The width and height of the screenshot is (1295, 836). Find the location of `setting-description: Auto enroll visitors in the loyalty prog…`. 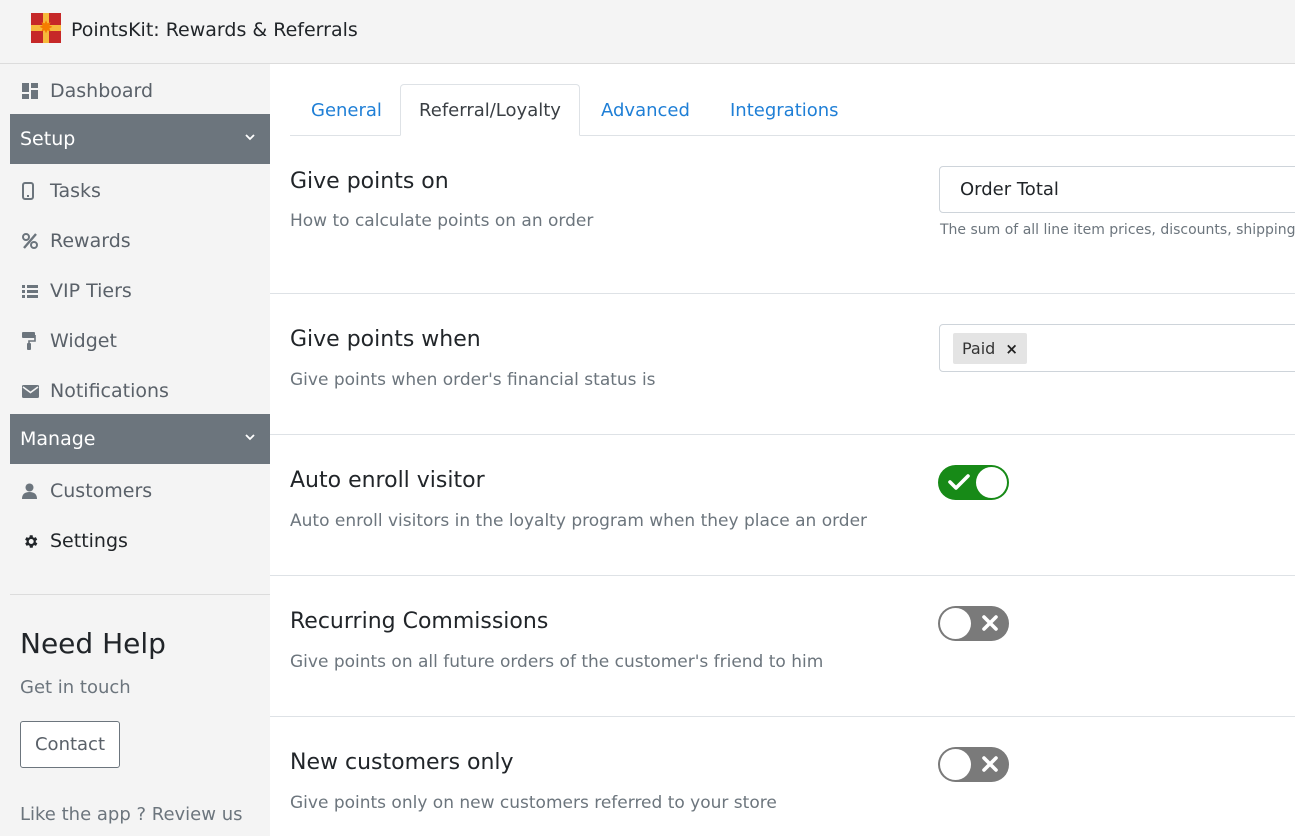

setting-description: Auto enroll visitors in the loyalty prog… is located at coordinates (579, 521).